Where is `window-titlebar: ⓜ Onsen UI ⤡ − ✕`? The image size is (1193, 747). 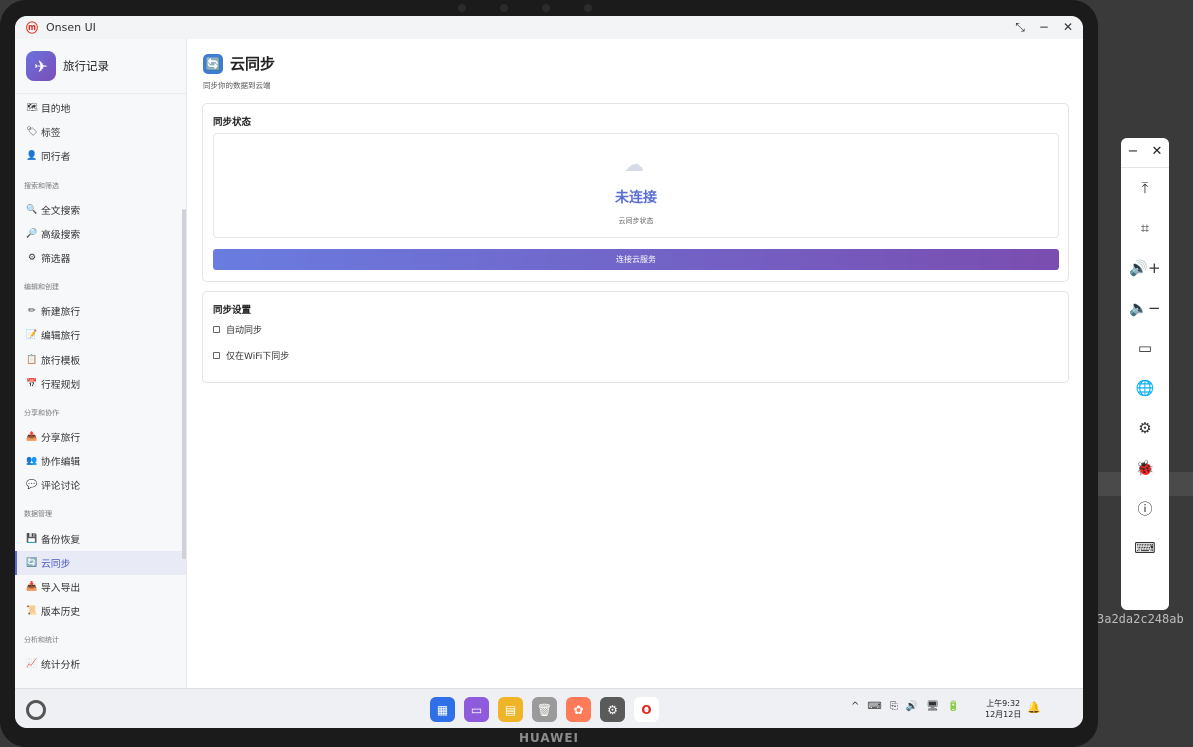
window-titlebar: ⓜ Onsen UI ⤡ − ✕ is located at coordinates (549, 27).